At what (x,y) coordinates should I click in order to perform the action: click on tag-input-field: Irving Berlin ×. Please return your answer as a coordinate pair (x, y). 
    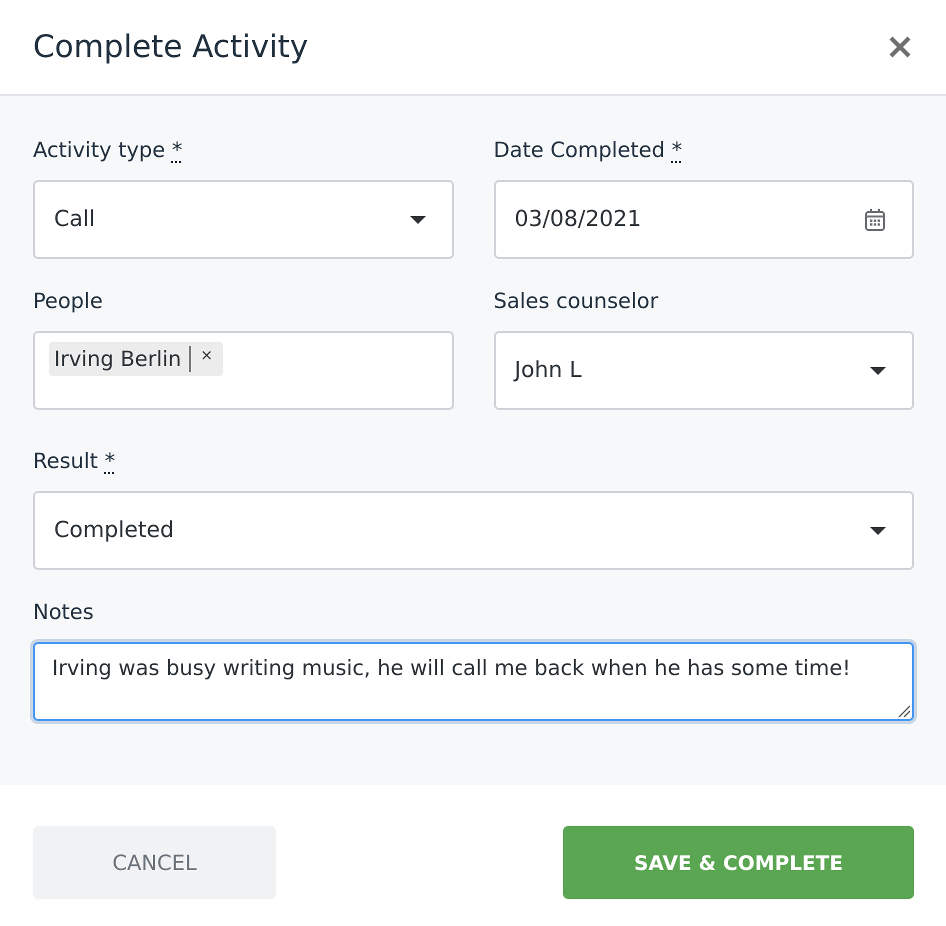
    Looking at the image, I should click on (243, 370).